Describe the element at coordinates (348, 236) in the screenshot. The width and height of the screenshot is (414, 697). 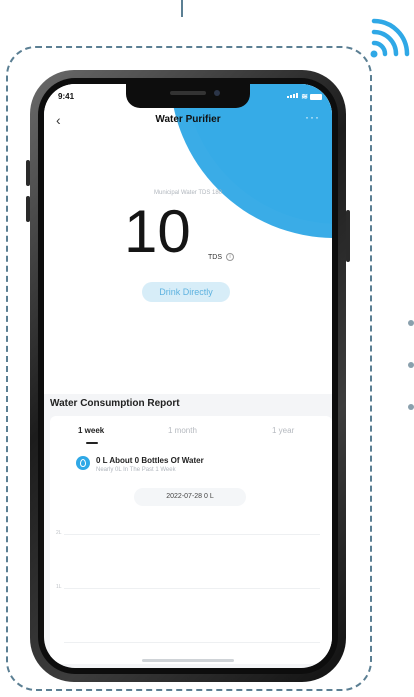
I see `power-button` at that location.